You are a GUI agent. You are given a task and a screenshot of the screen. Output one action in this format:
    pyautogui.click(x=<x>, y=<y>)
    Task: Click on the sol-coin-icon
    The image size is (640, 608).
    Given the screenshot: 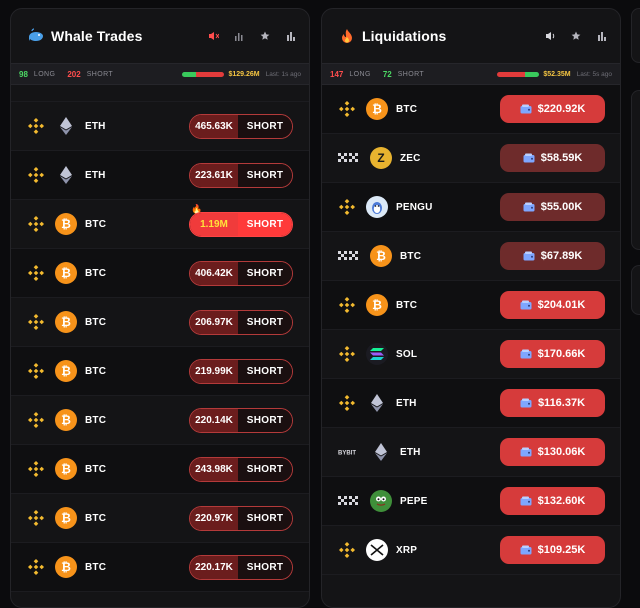 What is the action you would take?
    pyautogui.click(x=372, y=354)
    